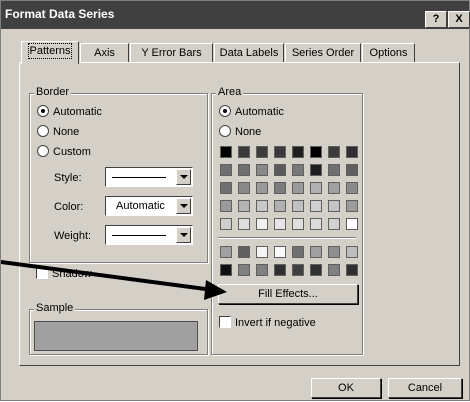  What do you see at coordinates (225, 111) in the screenshot?
I see `radio-indicator` at bounding box center [225, 111].